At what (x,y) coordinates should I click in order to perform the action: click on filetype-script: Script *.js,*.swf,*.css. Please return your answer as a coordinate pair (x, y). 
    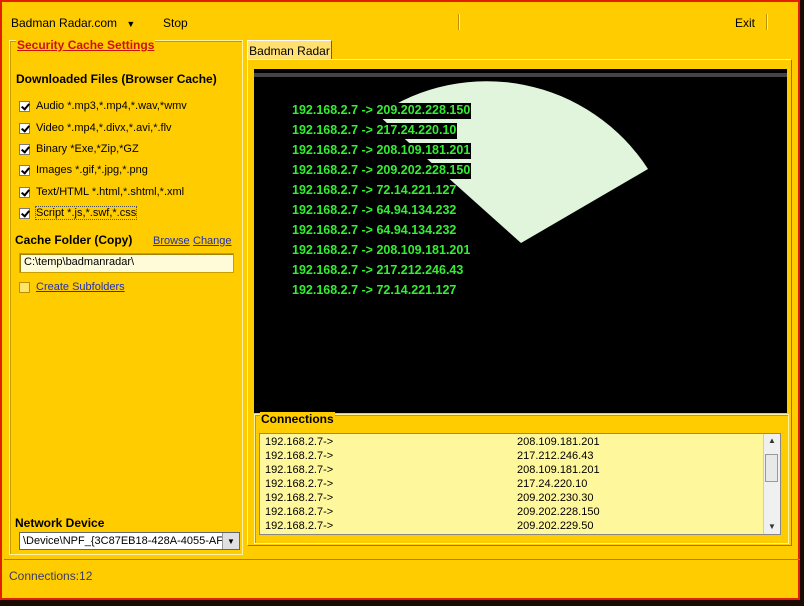
    Looking at the image, I should click on (78, 213).